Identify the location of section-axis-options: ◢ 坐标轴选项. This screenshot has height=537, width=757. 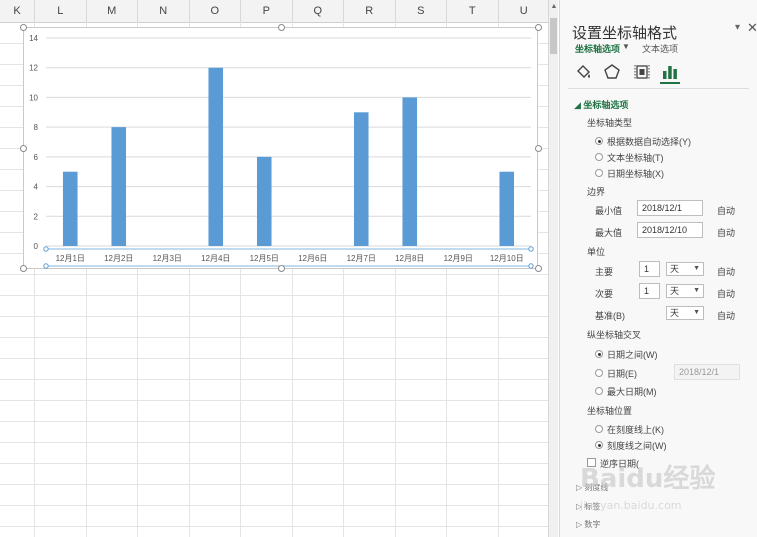
(601, 104).